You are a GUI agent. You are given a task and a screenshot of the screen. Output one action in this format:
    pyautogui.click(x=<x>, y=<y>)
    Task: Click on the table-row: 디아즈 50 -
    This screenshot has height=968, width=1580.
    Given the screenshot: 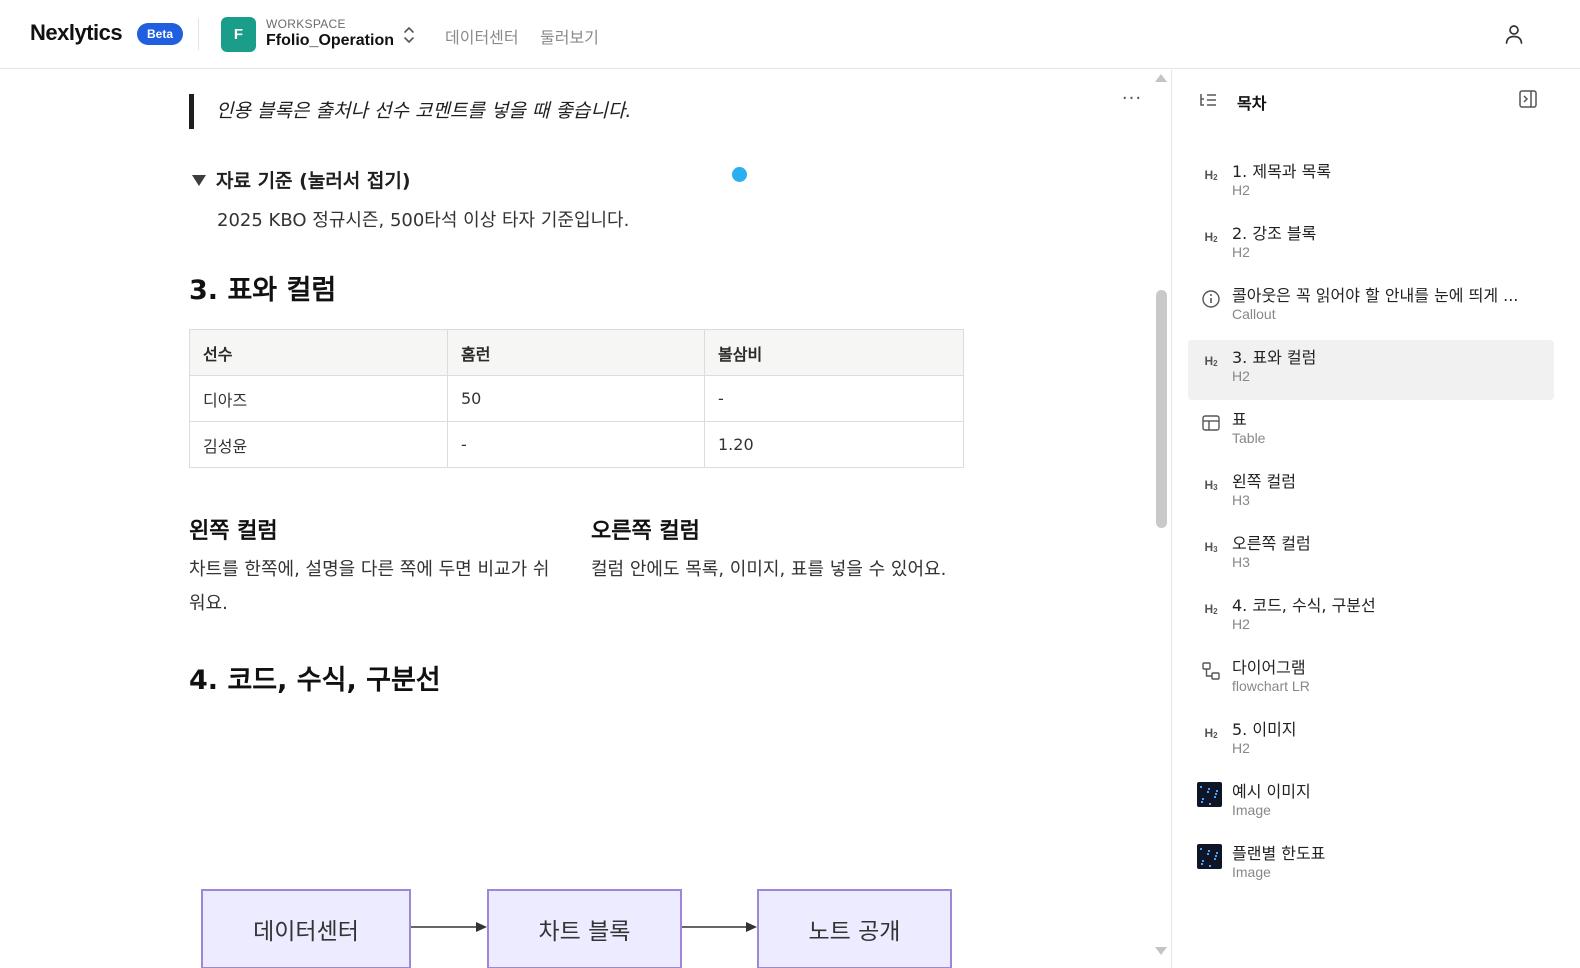 What is the action you would take?
    pyautogui.click(x=576, y=398)
    